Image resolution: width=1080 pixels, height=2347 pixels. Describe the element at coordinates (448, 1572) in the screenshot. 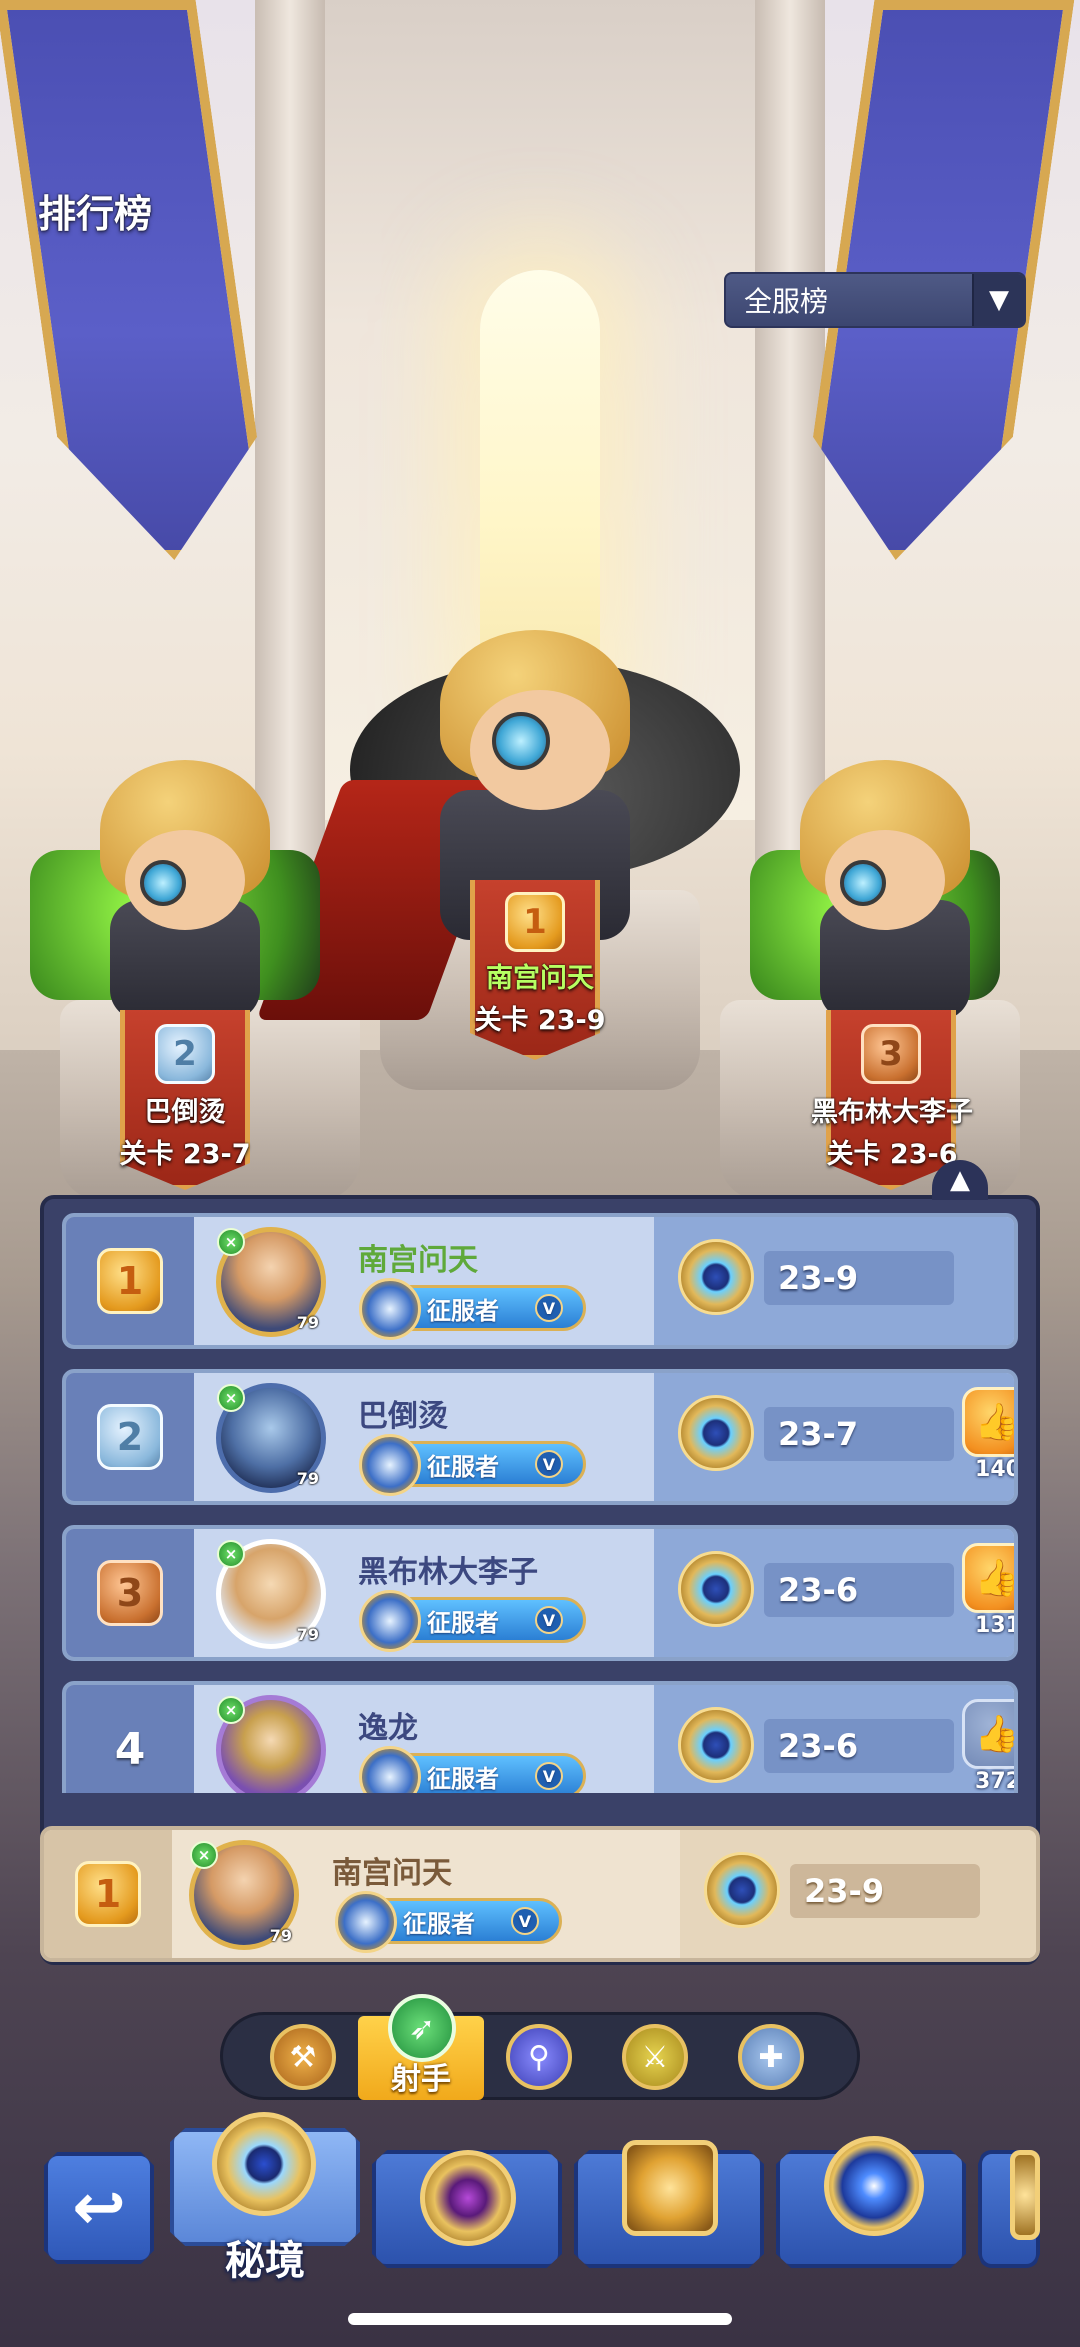

I see `player-name: 黑布林大李子` at that location.